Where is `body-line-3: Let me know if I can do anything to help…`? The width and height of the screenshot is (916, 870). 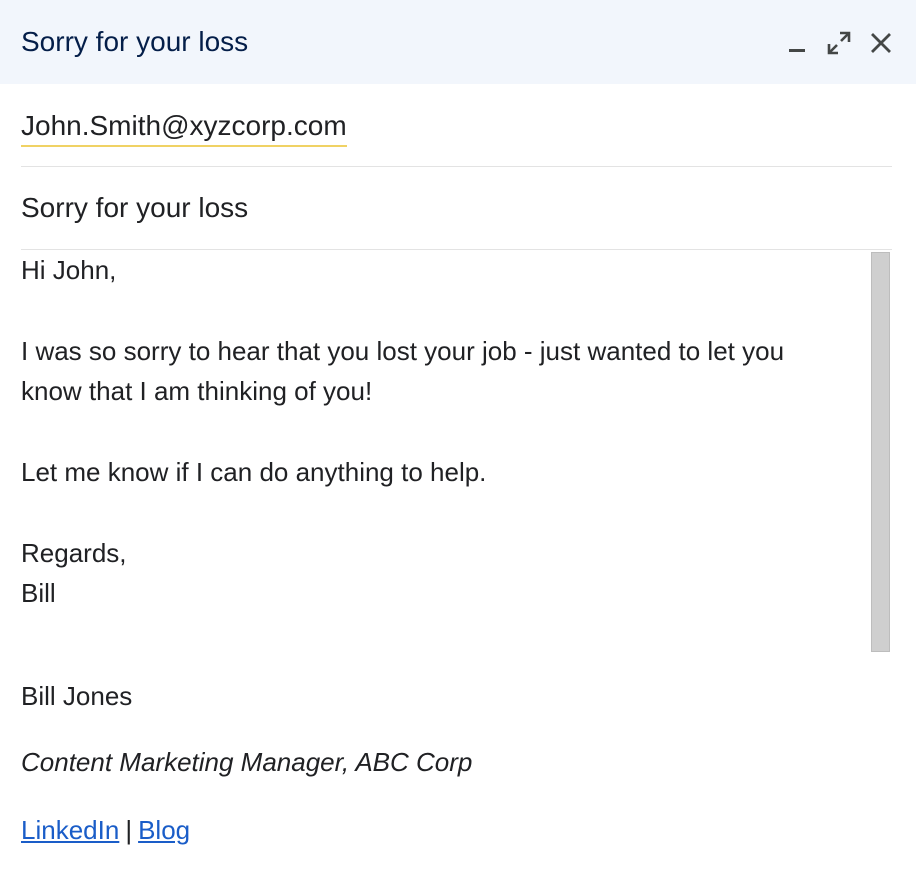 body-line-3: Let me know if I can do anything to help… is located at coordinates (254, 472).